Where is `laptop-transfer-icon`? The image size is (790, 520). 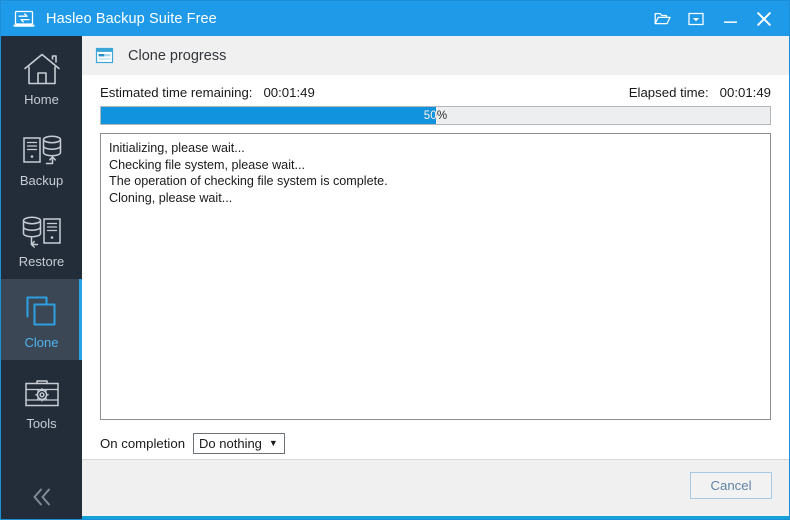
laptop-transfer-icon is located at coordinates (24, 19).